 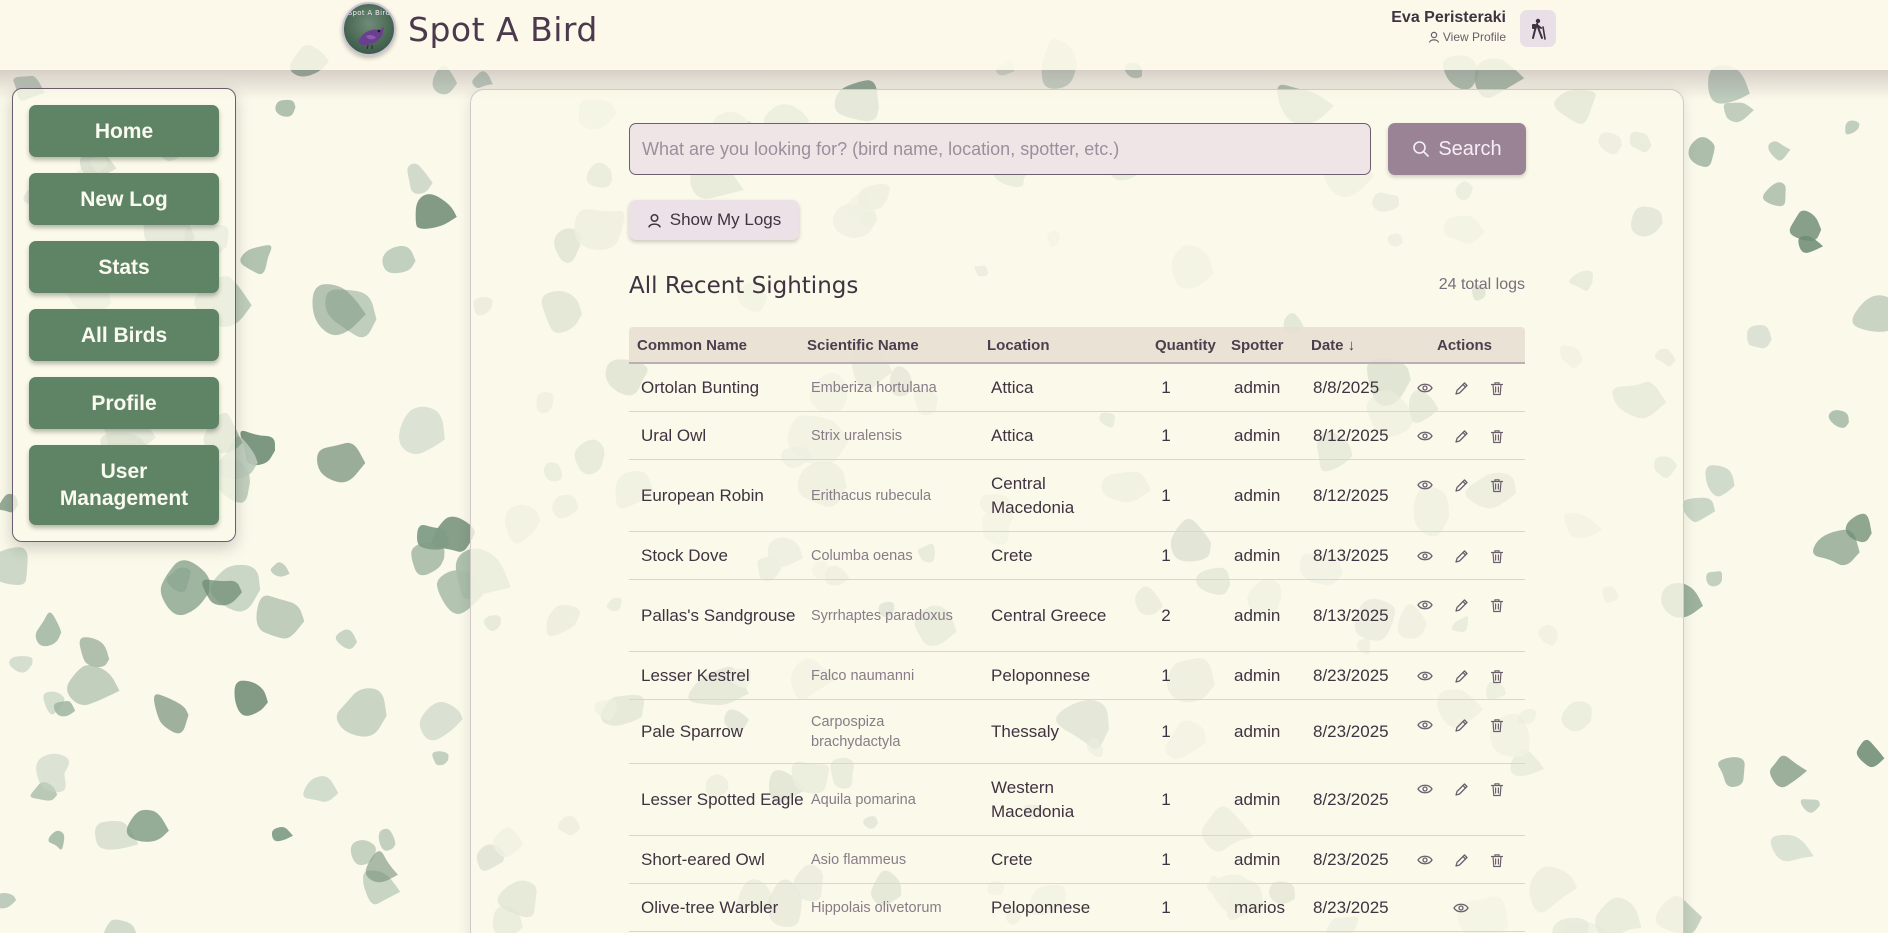 I want to click on search-button: Search, so click(x=1457, y=149).